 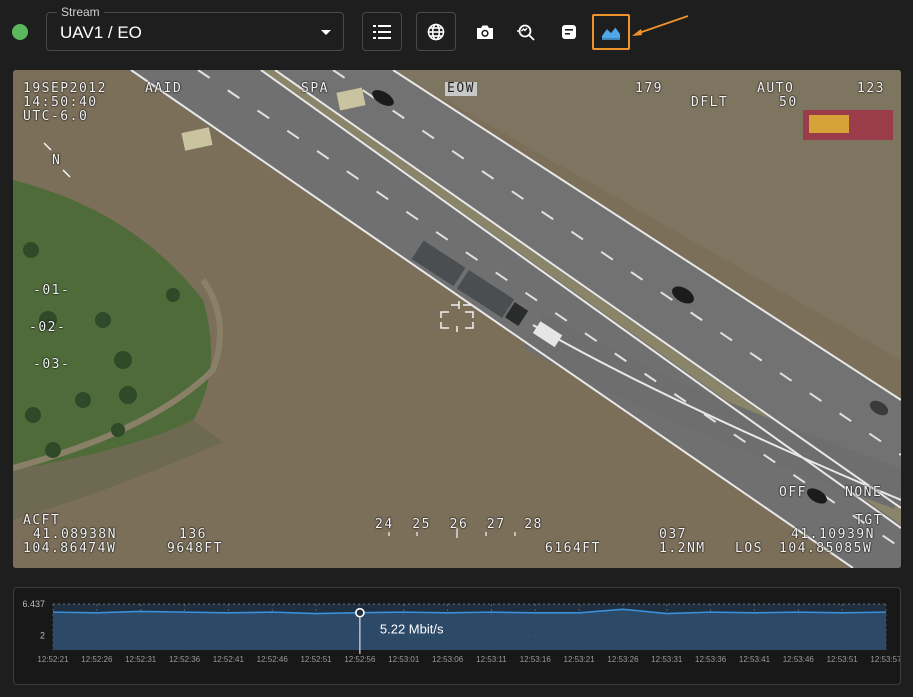 I want to click on hover-value-label: 5.22 Mbit/s, so click(x=412, y=629).